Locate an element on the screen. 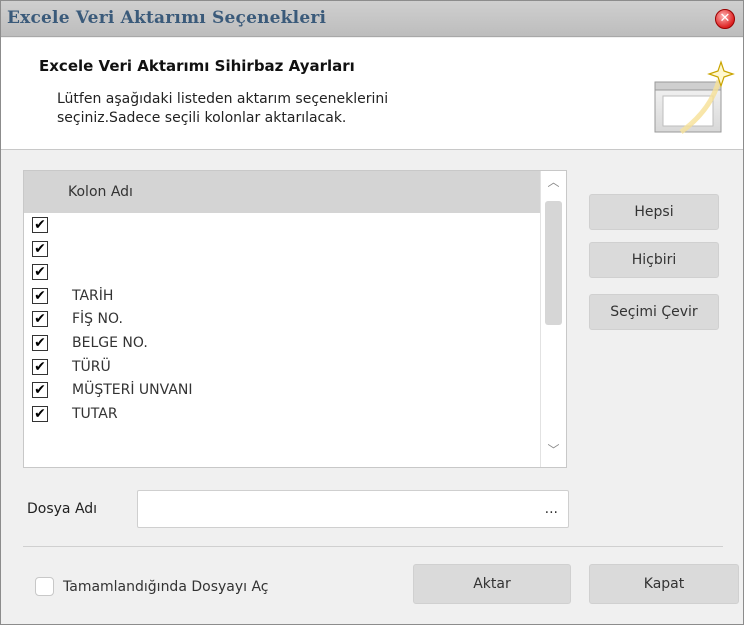 The image size is (744, 625). column-label: FİŞ NO. is located at coordinates (97, 319).